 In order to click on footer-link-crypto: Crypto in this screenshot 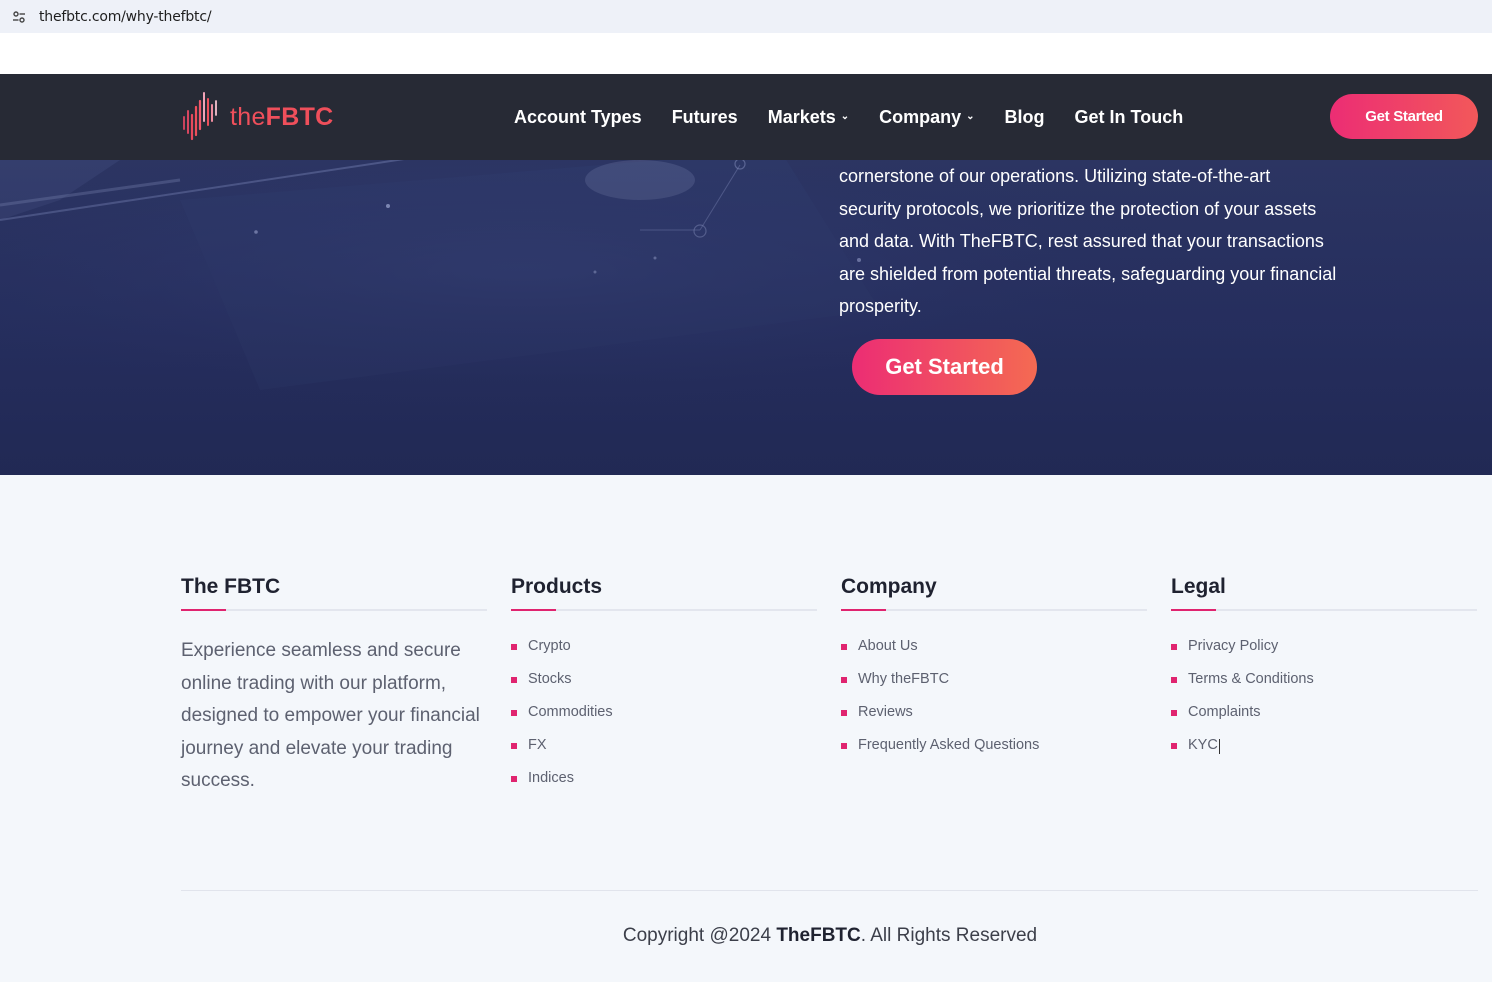, I will do `click(664, 654)`.